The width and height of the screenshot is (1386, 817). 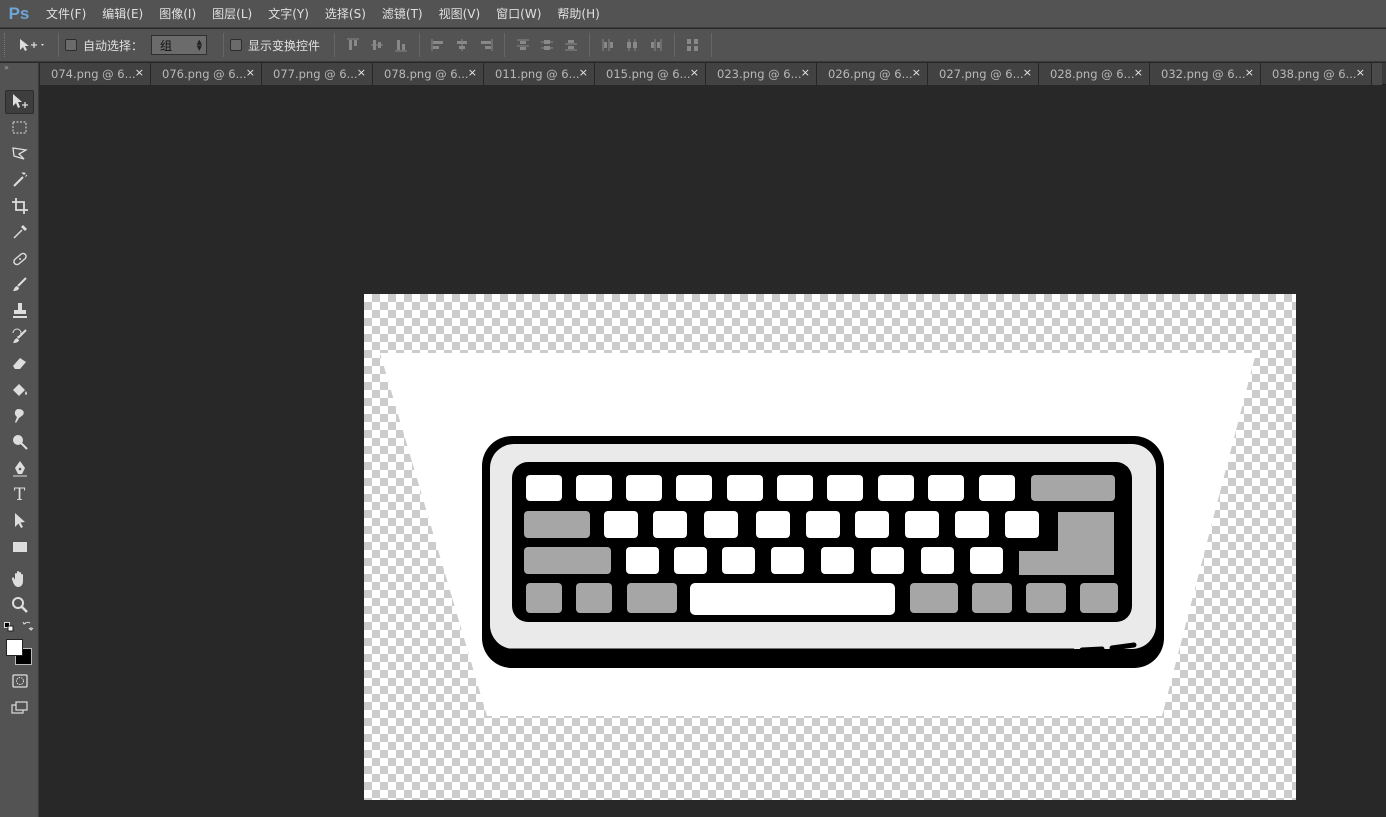 I want to click on align-hcenter-button, so click(x=462, y=45).